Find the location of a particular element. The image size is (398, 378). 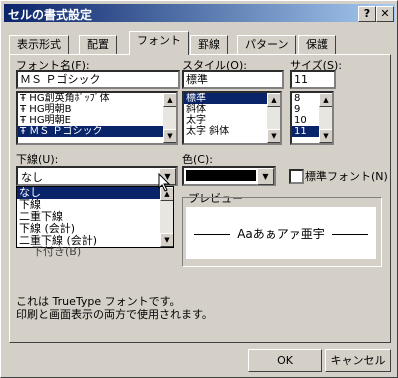

underline-value: なし is located at coordinates (32, 177).